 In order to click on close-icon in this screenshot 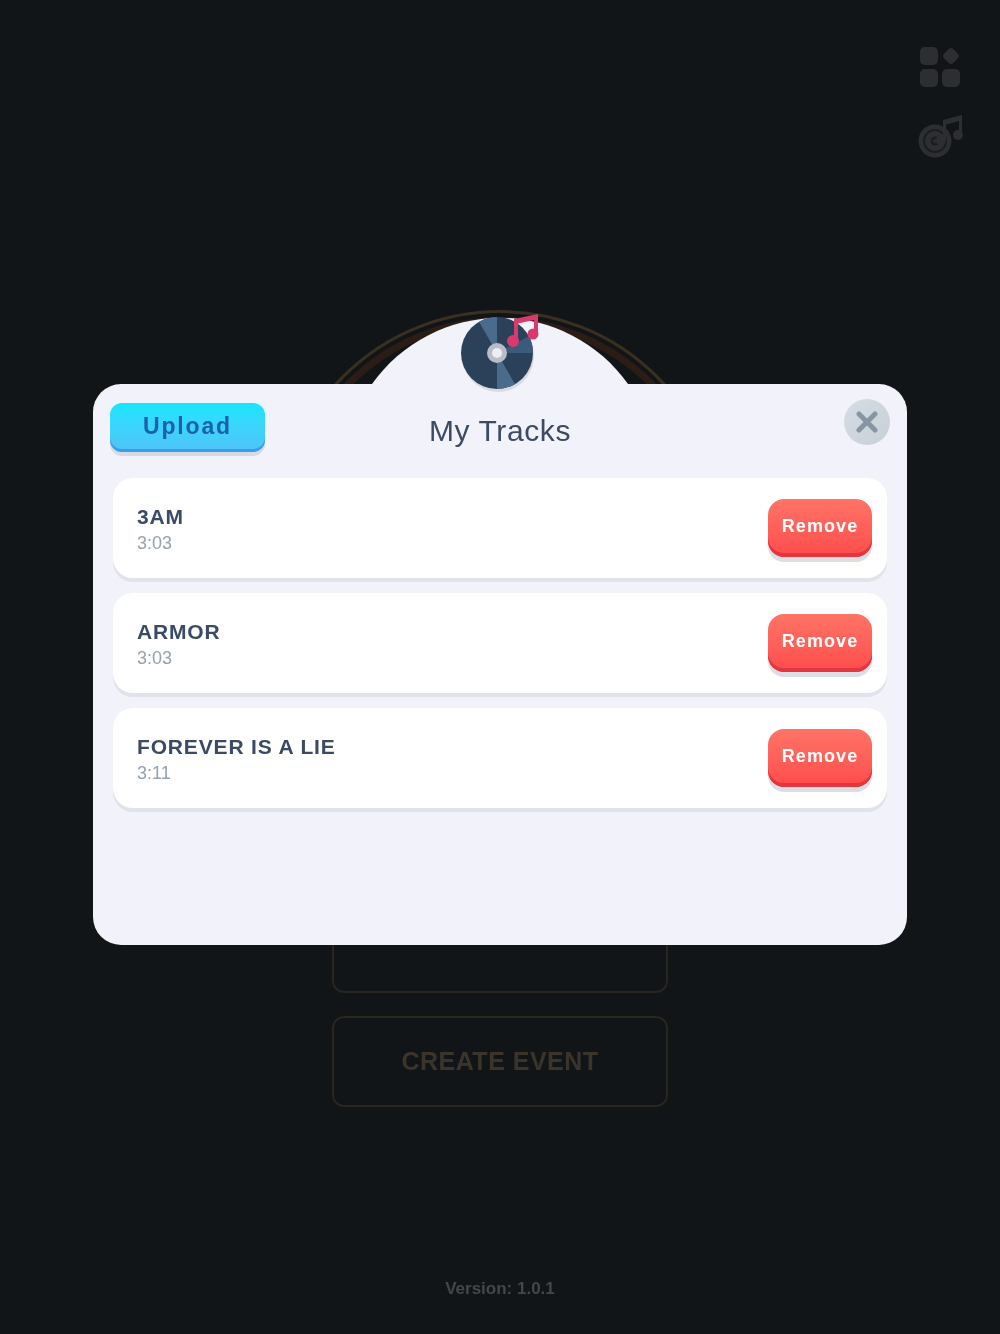, I will do `click(867, 422)`.